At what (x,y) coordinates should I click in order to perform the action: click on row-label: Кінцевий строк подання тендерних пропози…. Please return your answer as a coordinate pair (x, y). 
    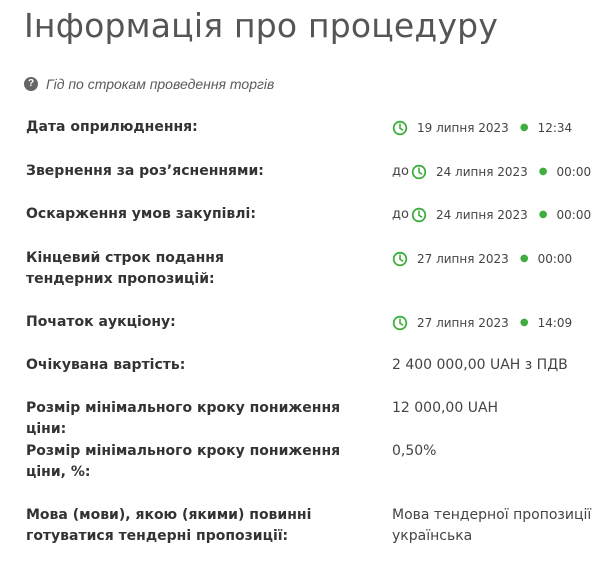
    Looking at the image, I should click on (125, 268).